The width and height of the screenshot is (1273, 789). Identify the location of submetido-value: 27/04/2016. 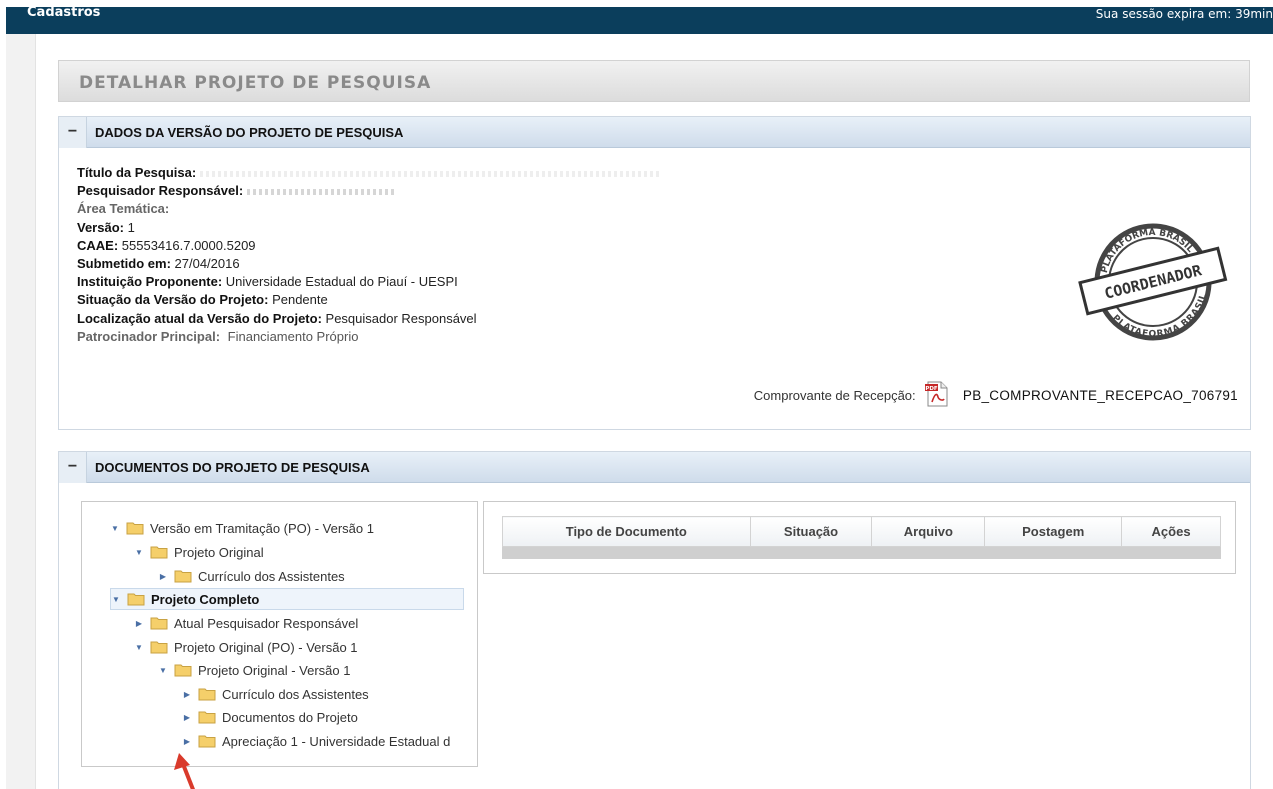
(205, 264).